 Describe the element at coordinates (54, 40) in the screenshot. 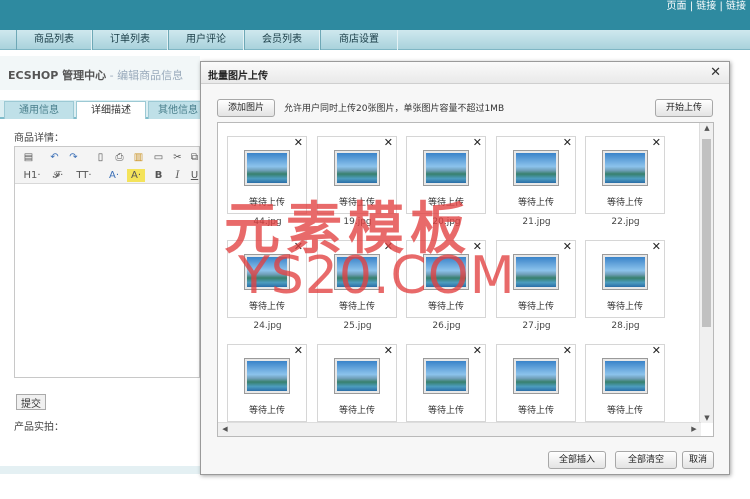

I see `nav-tab-goods-list: 商品列表` at that location.